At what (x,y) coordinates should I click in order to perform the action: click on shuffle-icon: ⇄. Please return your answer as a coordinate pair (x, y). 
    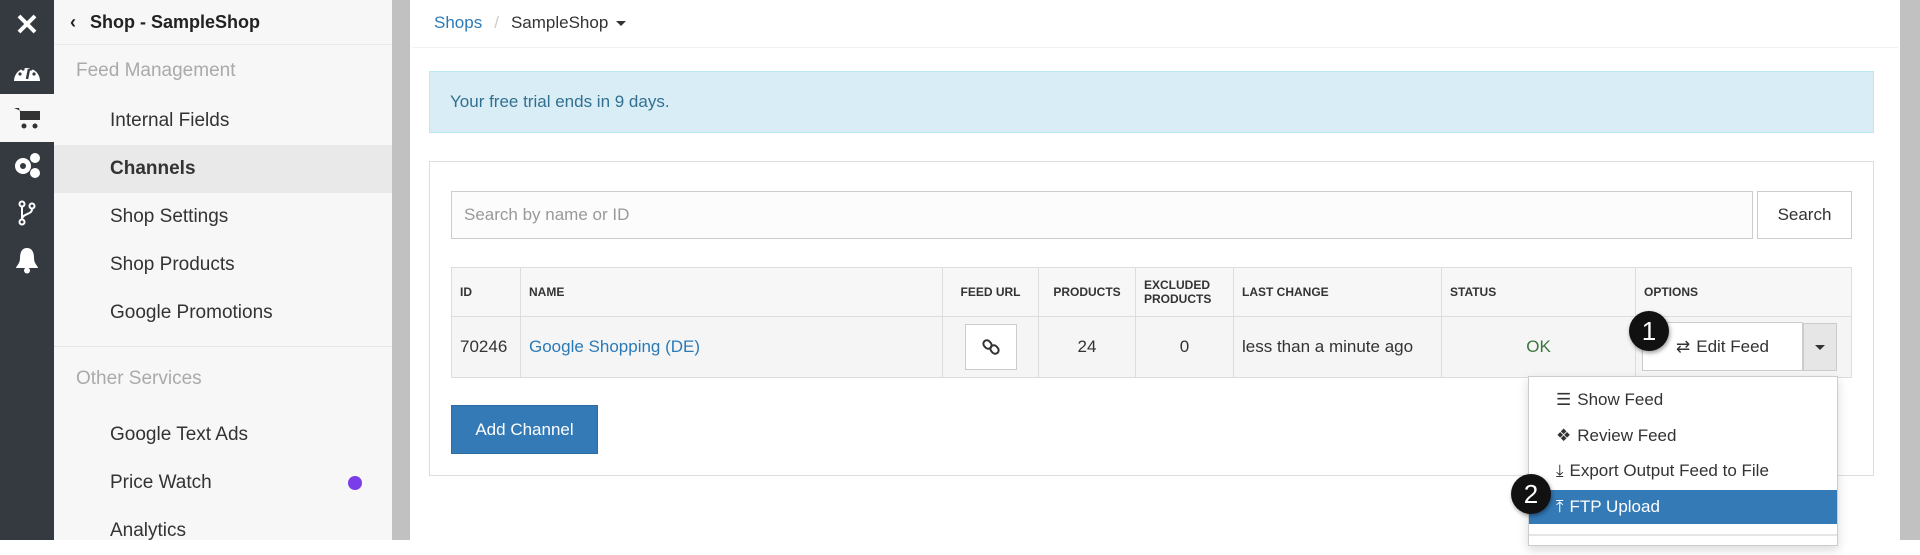
    Looking at the image, I should click on (1683, 346).